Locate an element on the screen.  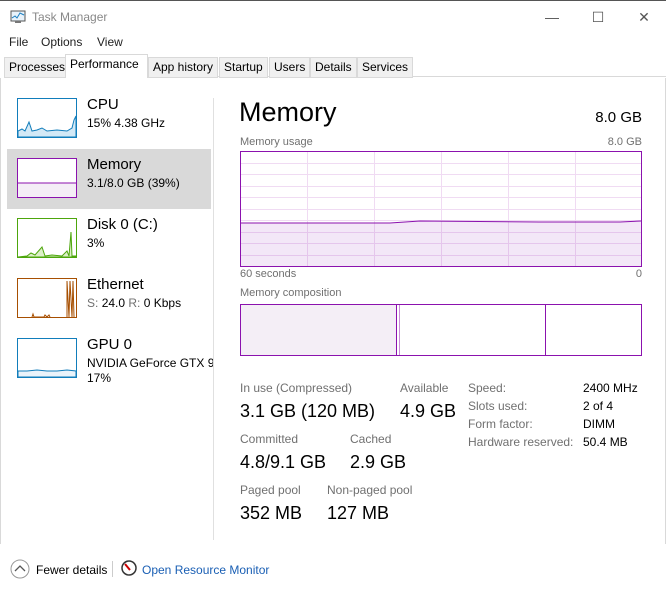
sidebar-value: 3% is located at coordinates (96, 243).